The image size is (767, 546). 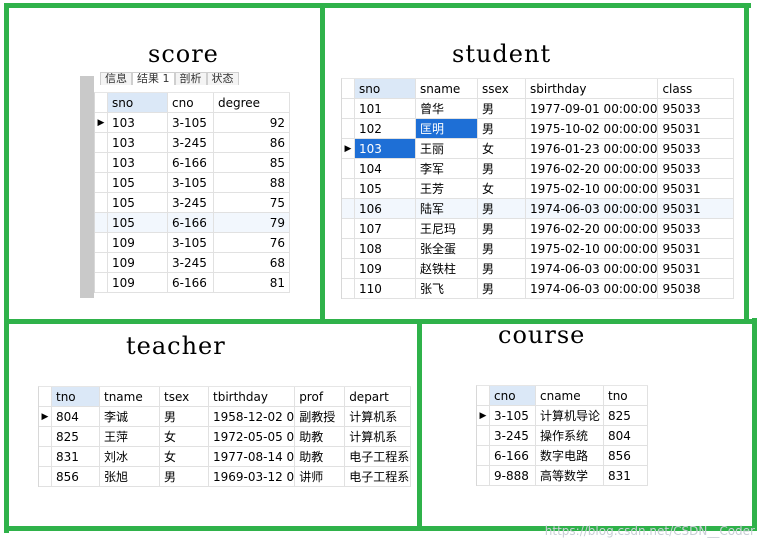 I want to click on table-cell: 107, so click(x=385, y=228).